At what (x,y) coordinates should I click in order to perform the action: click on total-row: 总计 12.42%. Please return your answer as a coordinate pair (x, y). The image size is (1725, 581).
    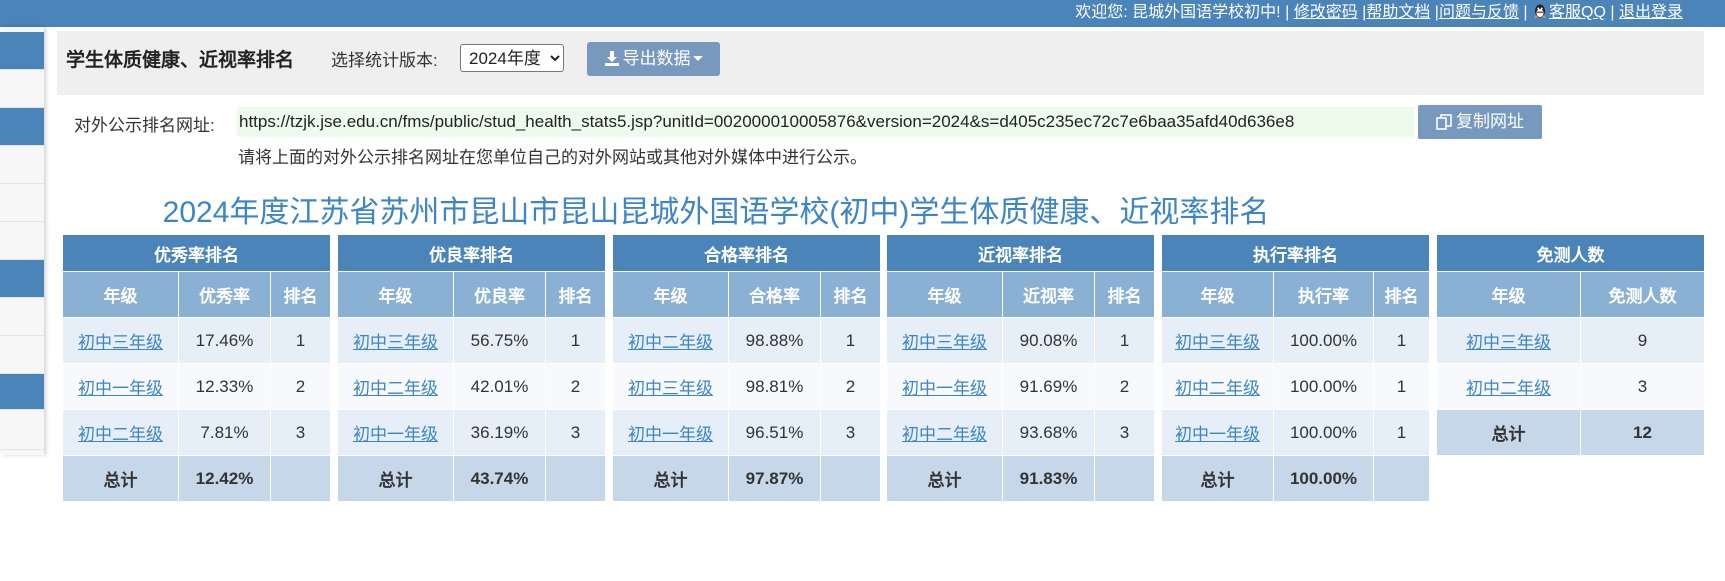
    Looking at the image, I should click on (197, 478).